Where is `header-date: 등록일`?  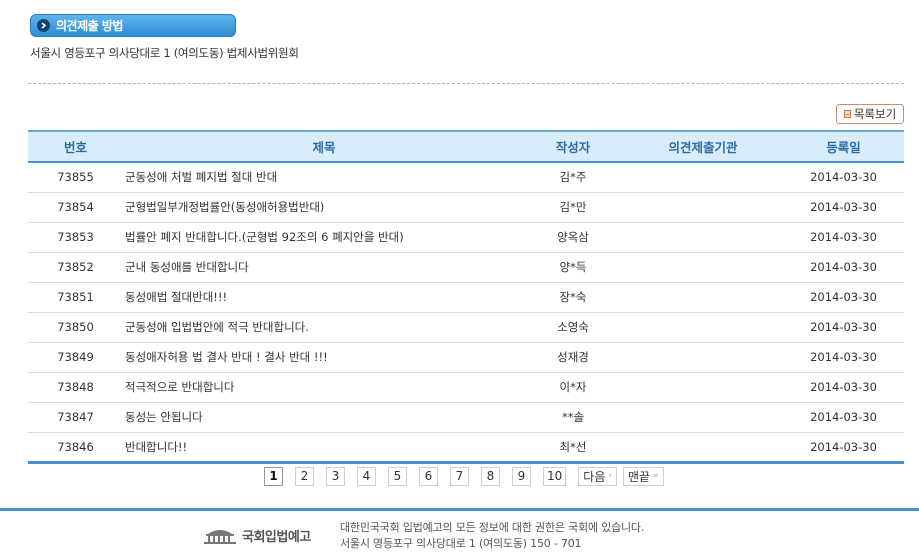
header-date: 등록일 is located at coordinates (843, 146).